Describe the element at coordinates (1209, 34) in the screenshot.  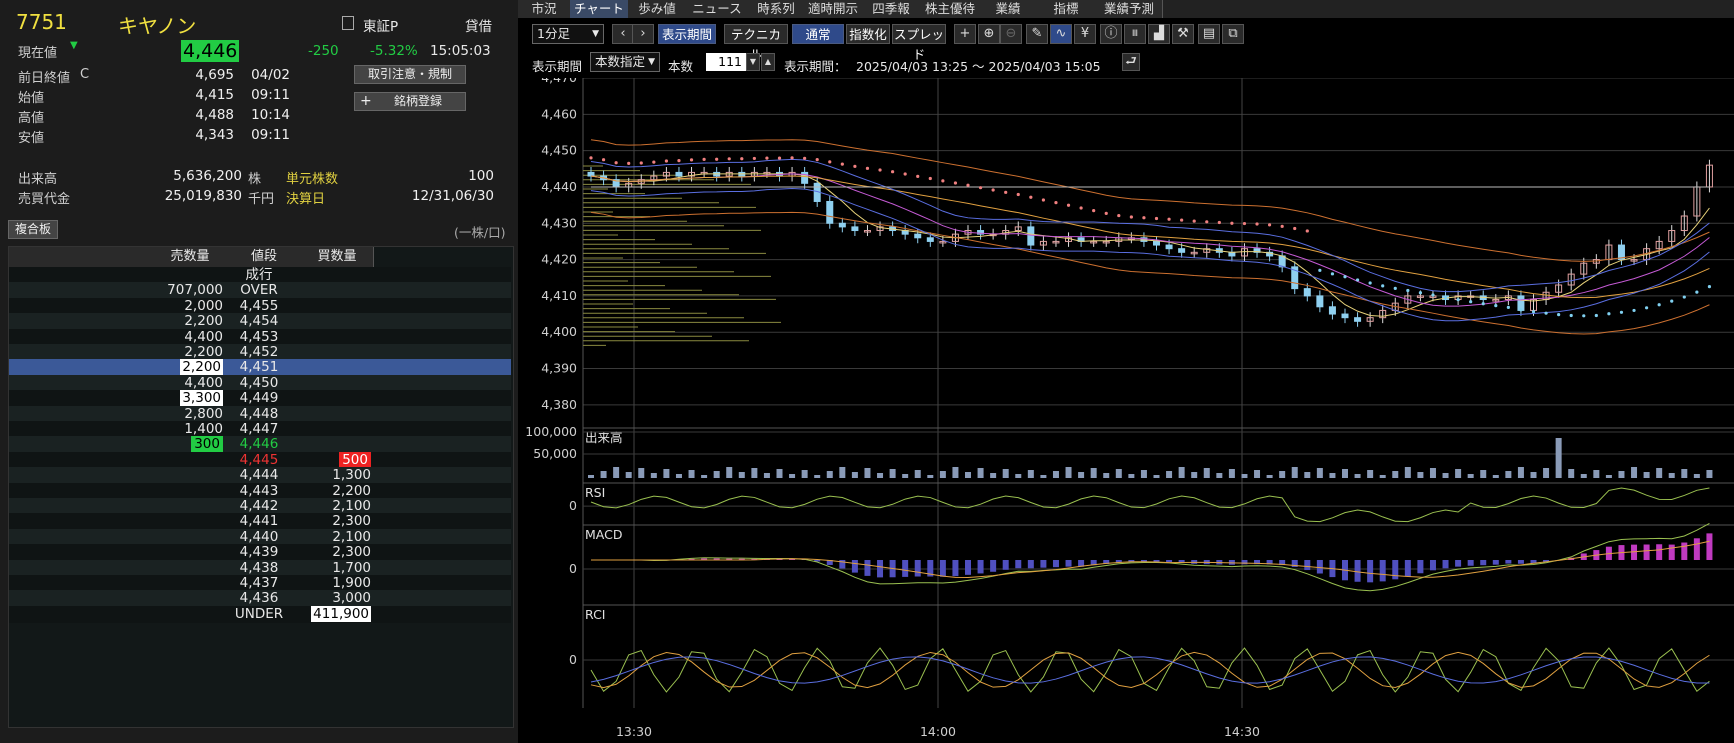
I see `print-icon: ▤` at that location.